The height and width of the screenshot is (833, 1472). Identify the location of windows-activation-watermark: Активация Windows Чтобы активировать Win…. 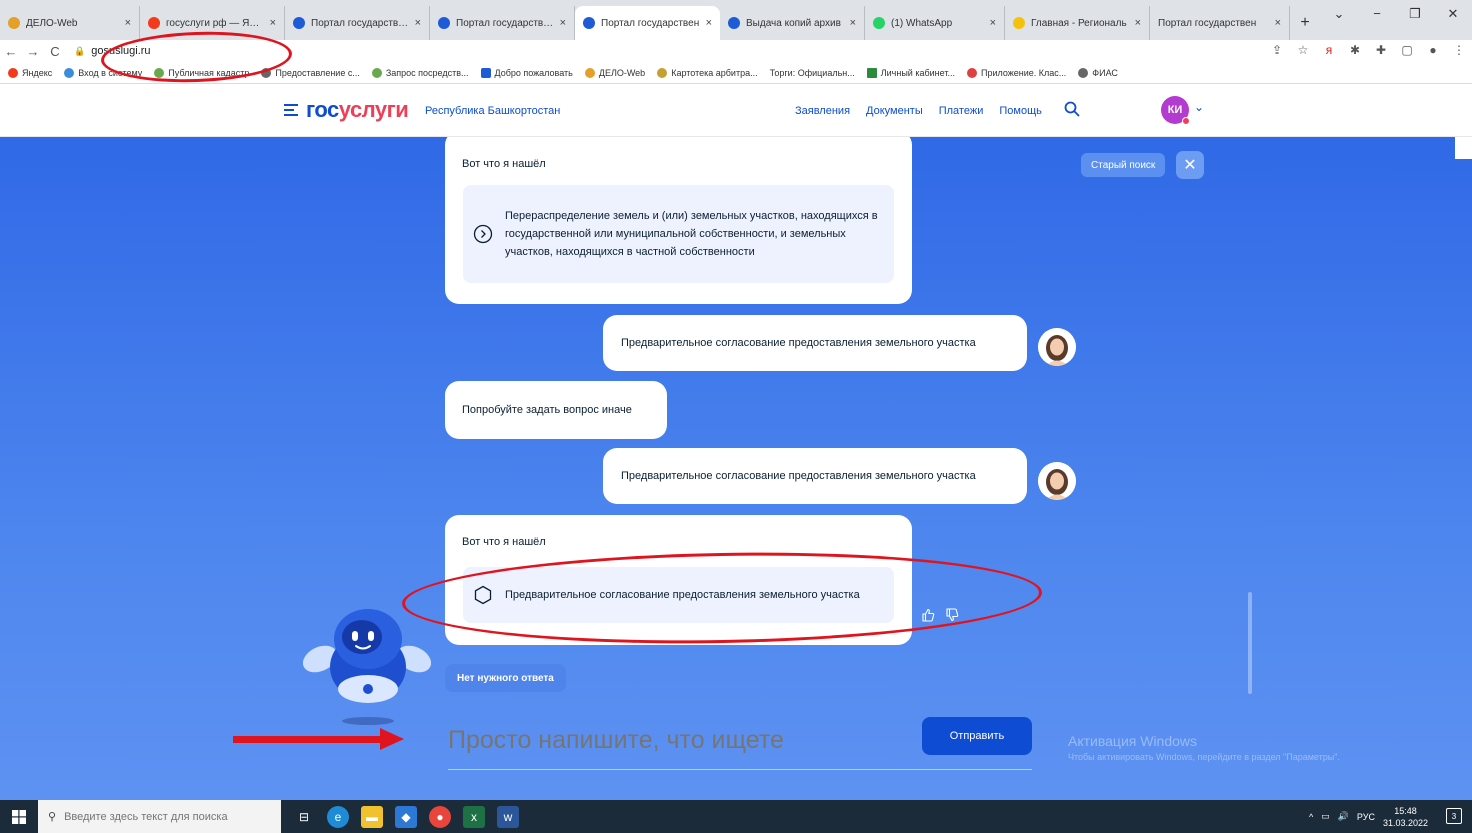
(1204, 747).